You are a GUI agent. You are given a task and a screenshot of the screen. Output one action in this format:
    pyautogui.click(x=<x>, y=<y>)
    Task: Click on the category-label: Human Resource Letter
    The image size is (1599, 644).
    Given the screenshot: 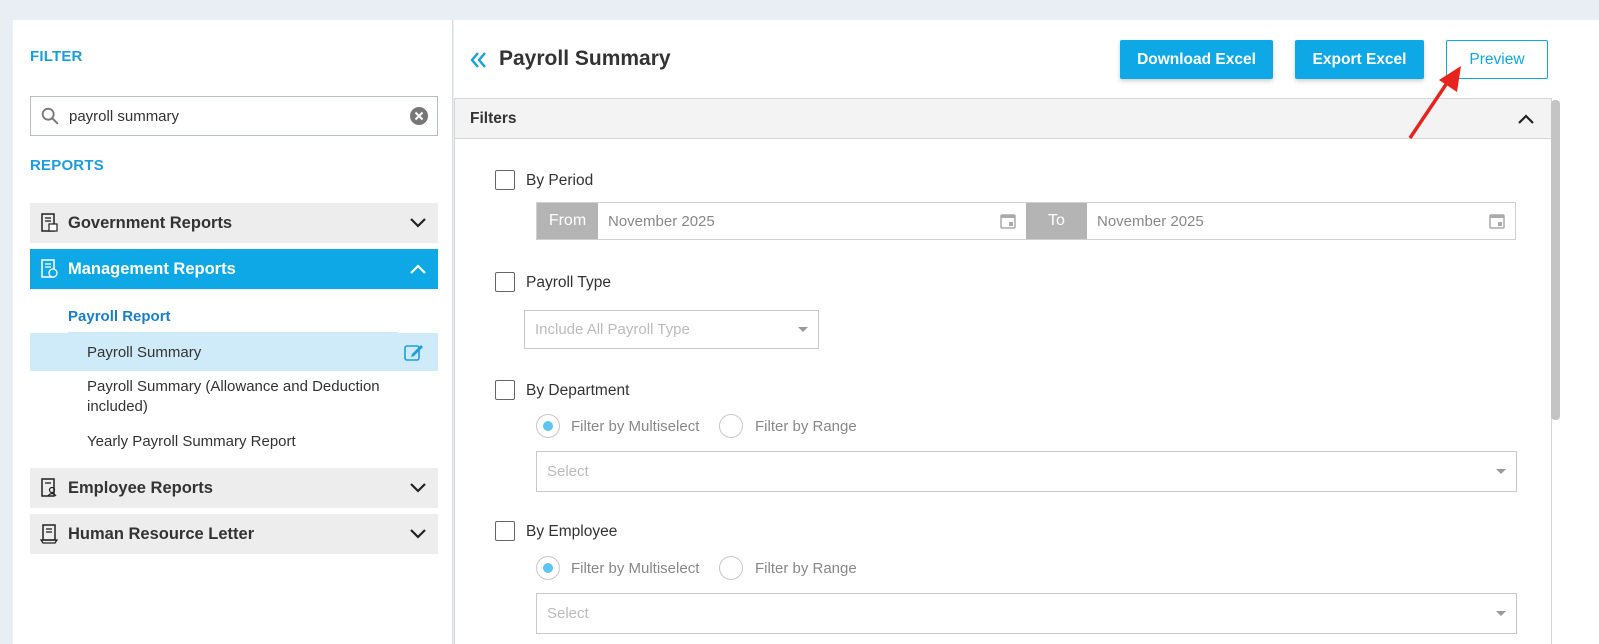 What is the action you would take?
    pyautogui.click(x=161, y=533)
    